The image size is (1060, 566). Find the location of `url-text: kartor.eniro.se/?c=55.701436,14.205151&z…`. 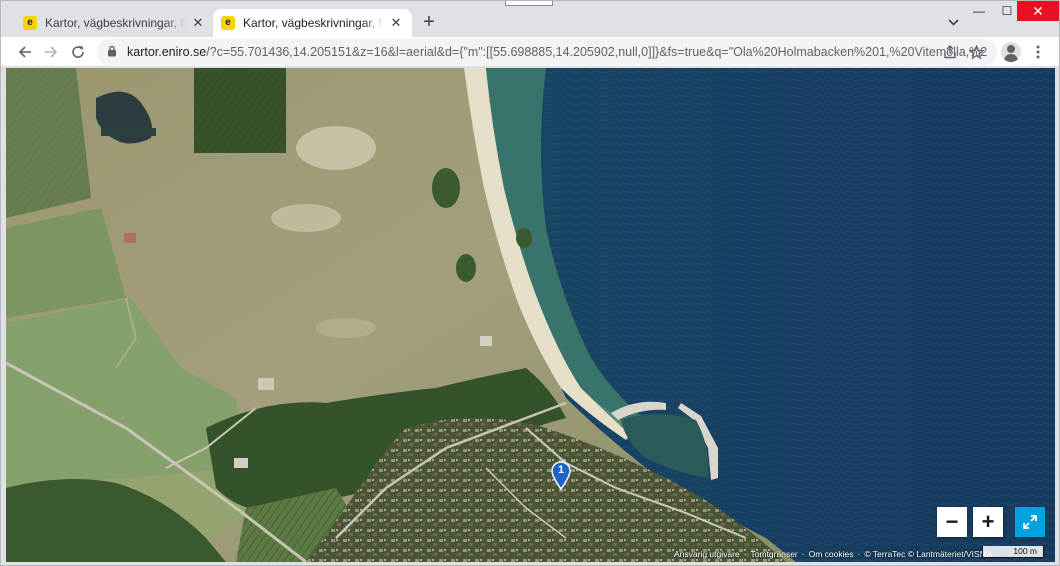

url-text: kartor.eniro.se/?c=55.701436,14.205151&z… is located at coordinates (557, 52).